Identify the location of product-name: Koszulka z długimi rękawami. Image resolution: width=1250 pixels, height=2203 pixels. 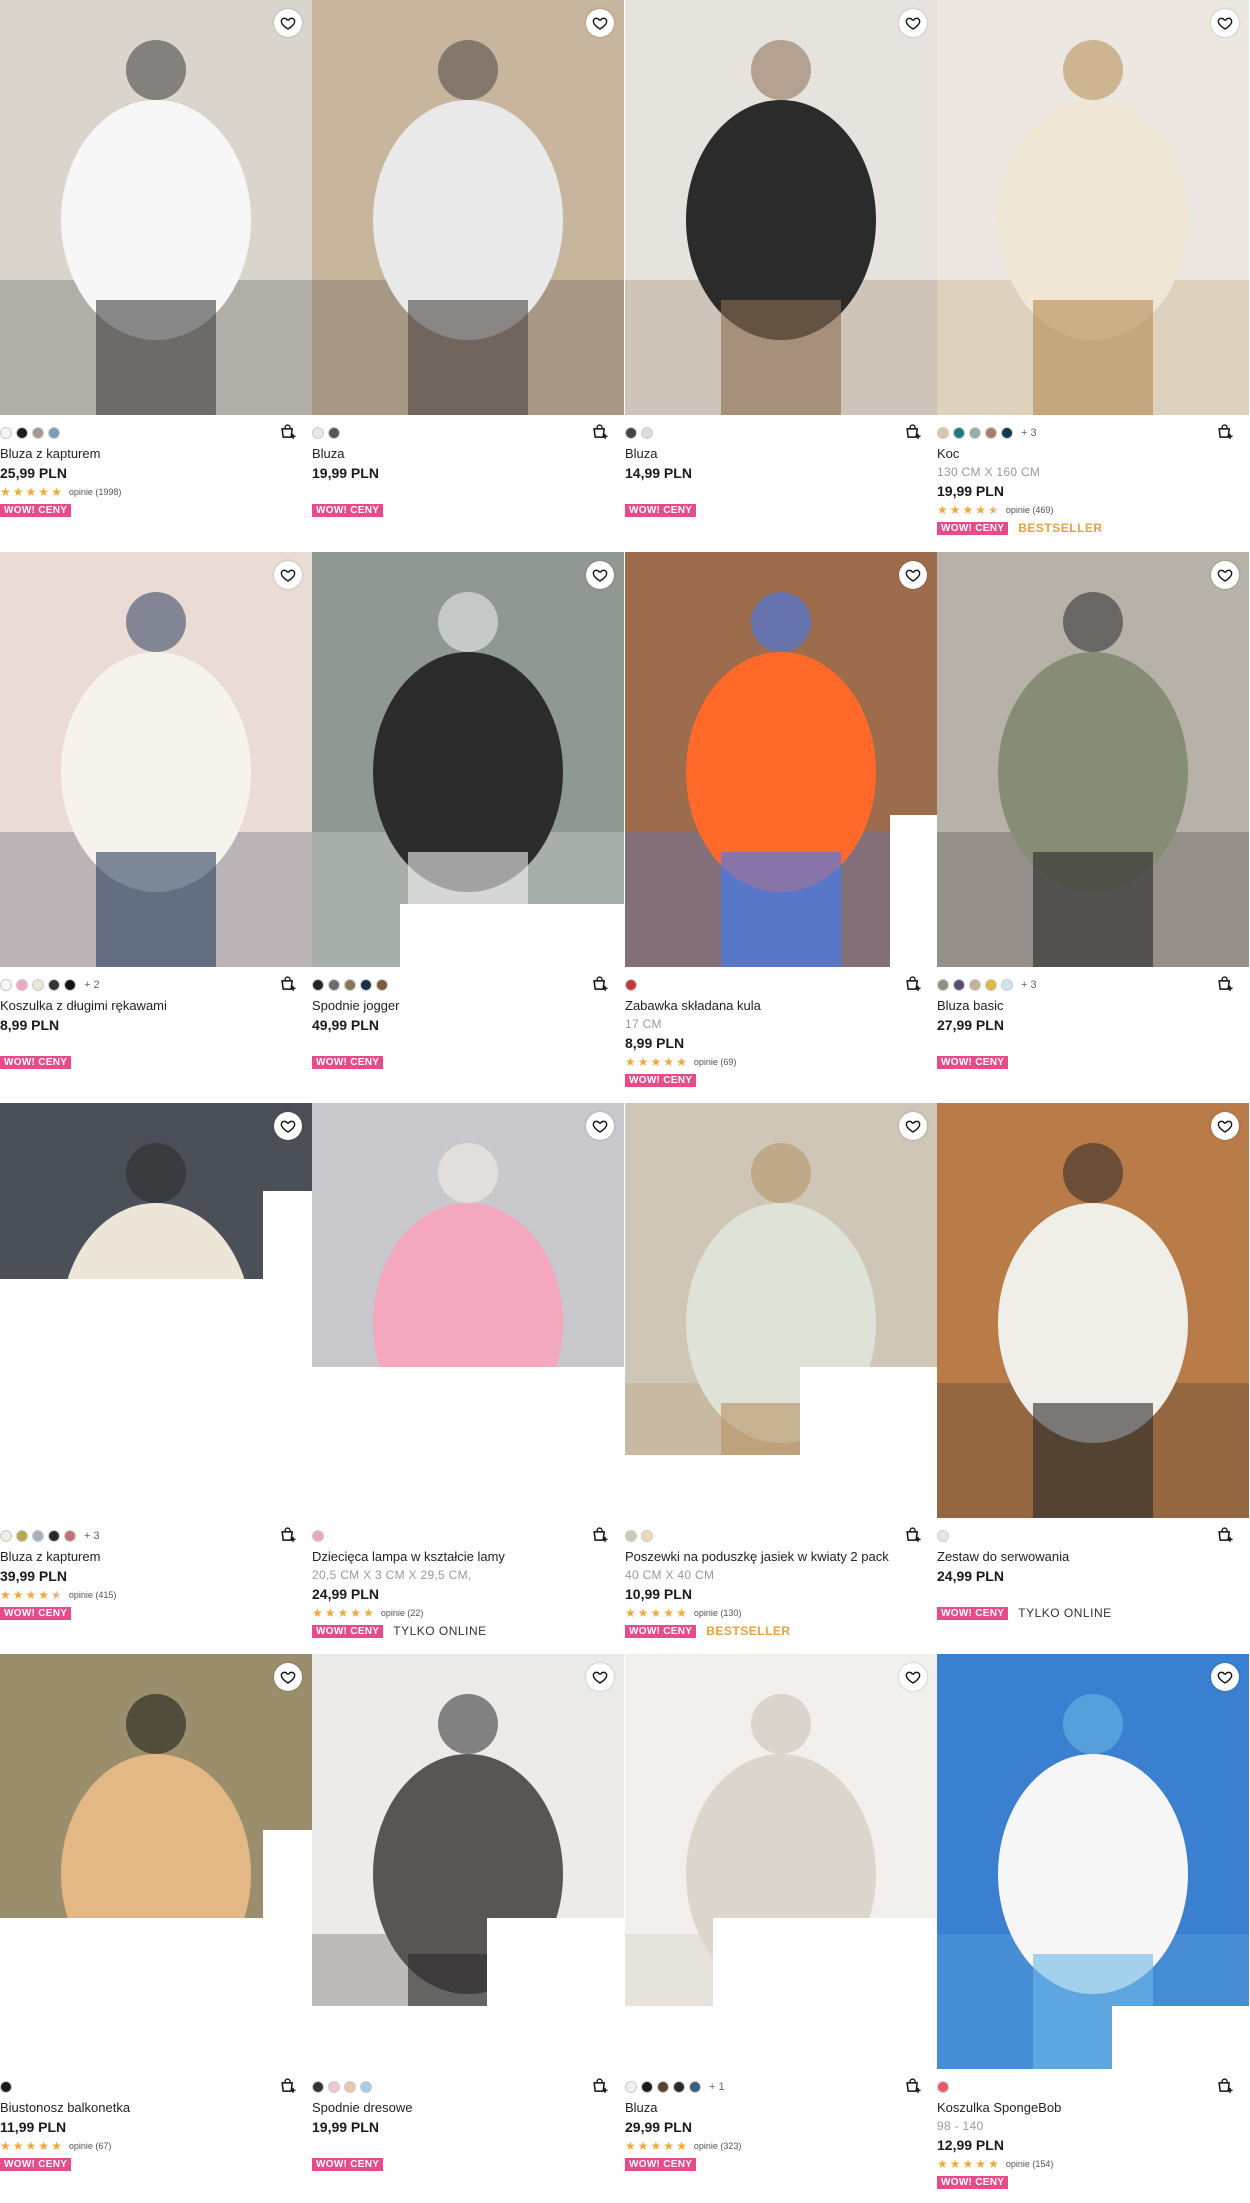
(150, 1005).